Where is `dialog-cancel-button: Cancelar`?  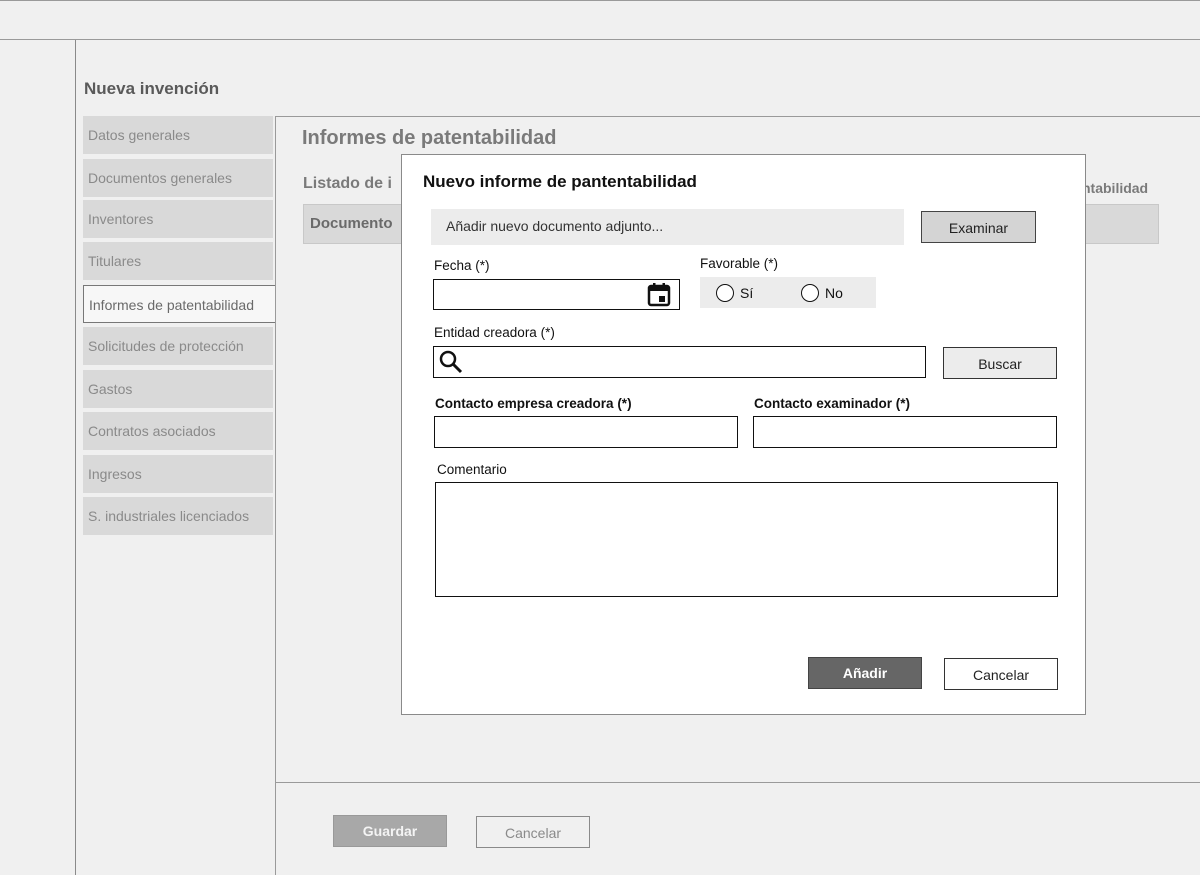
dialog-cancel-button: Cancelar is located at coordinates (1001, 674).